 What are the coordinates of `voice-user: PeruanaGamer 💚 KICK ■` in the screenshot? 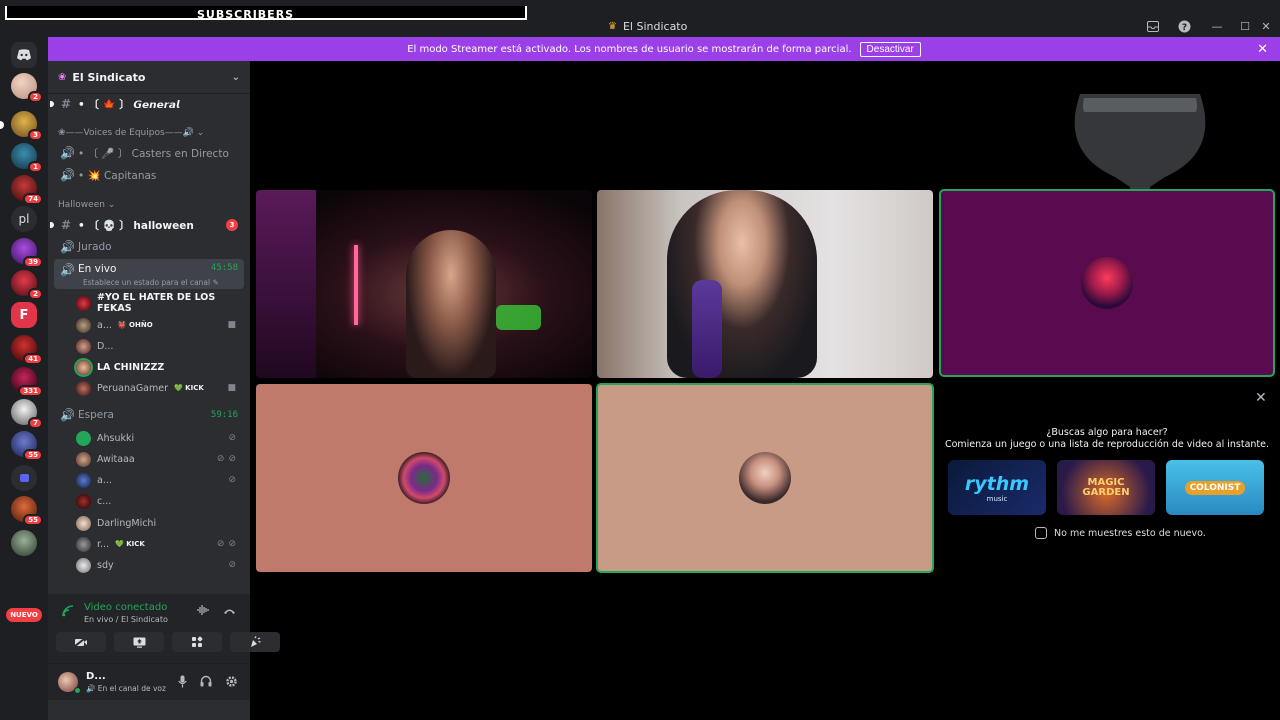 It's located at (160, 388).